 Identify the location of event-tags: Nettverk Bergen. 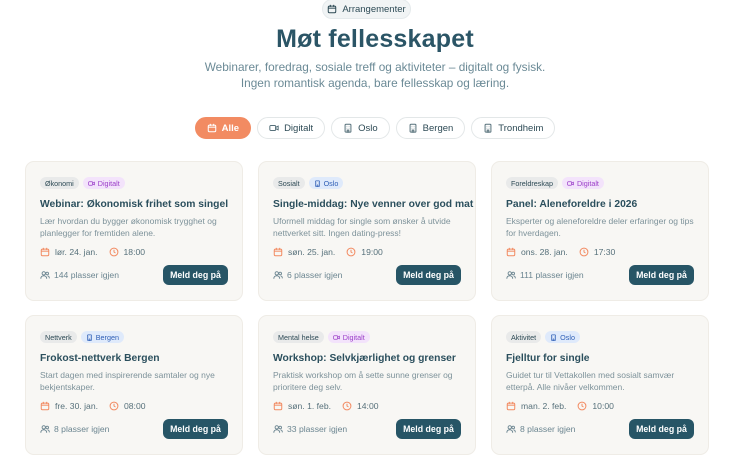
(134, 337).